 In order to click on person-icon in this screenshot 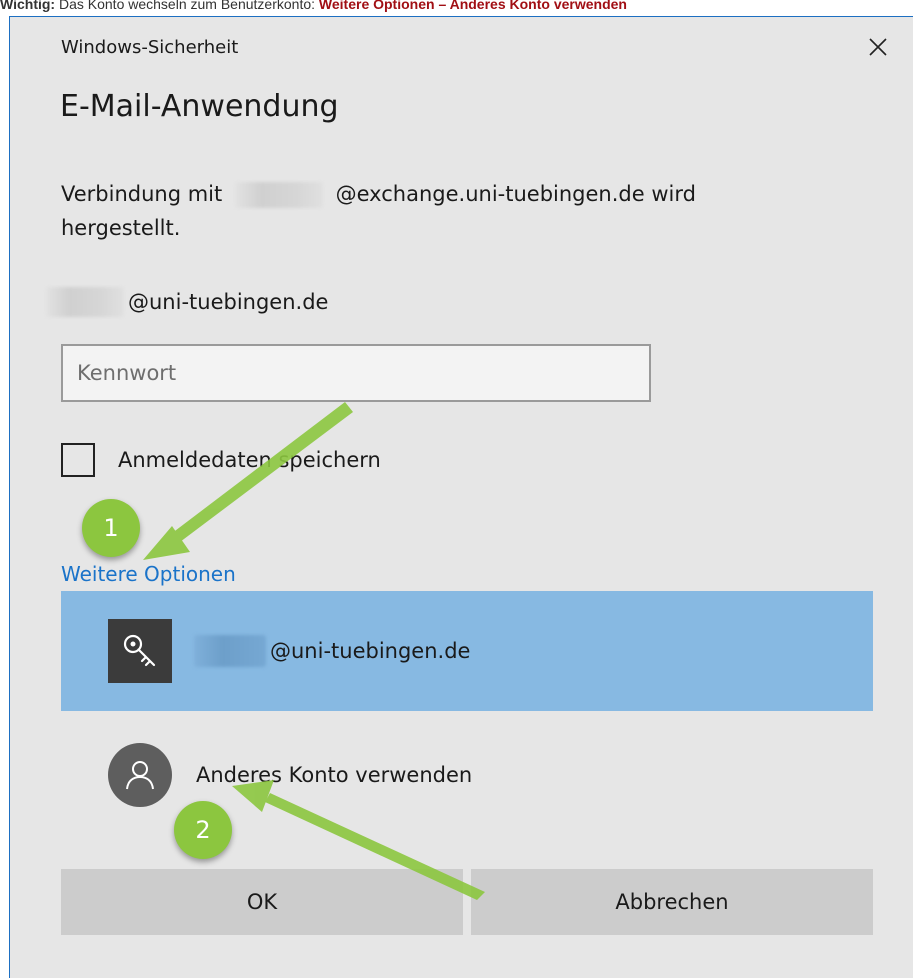, I will do `click(140, 775)`.